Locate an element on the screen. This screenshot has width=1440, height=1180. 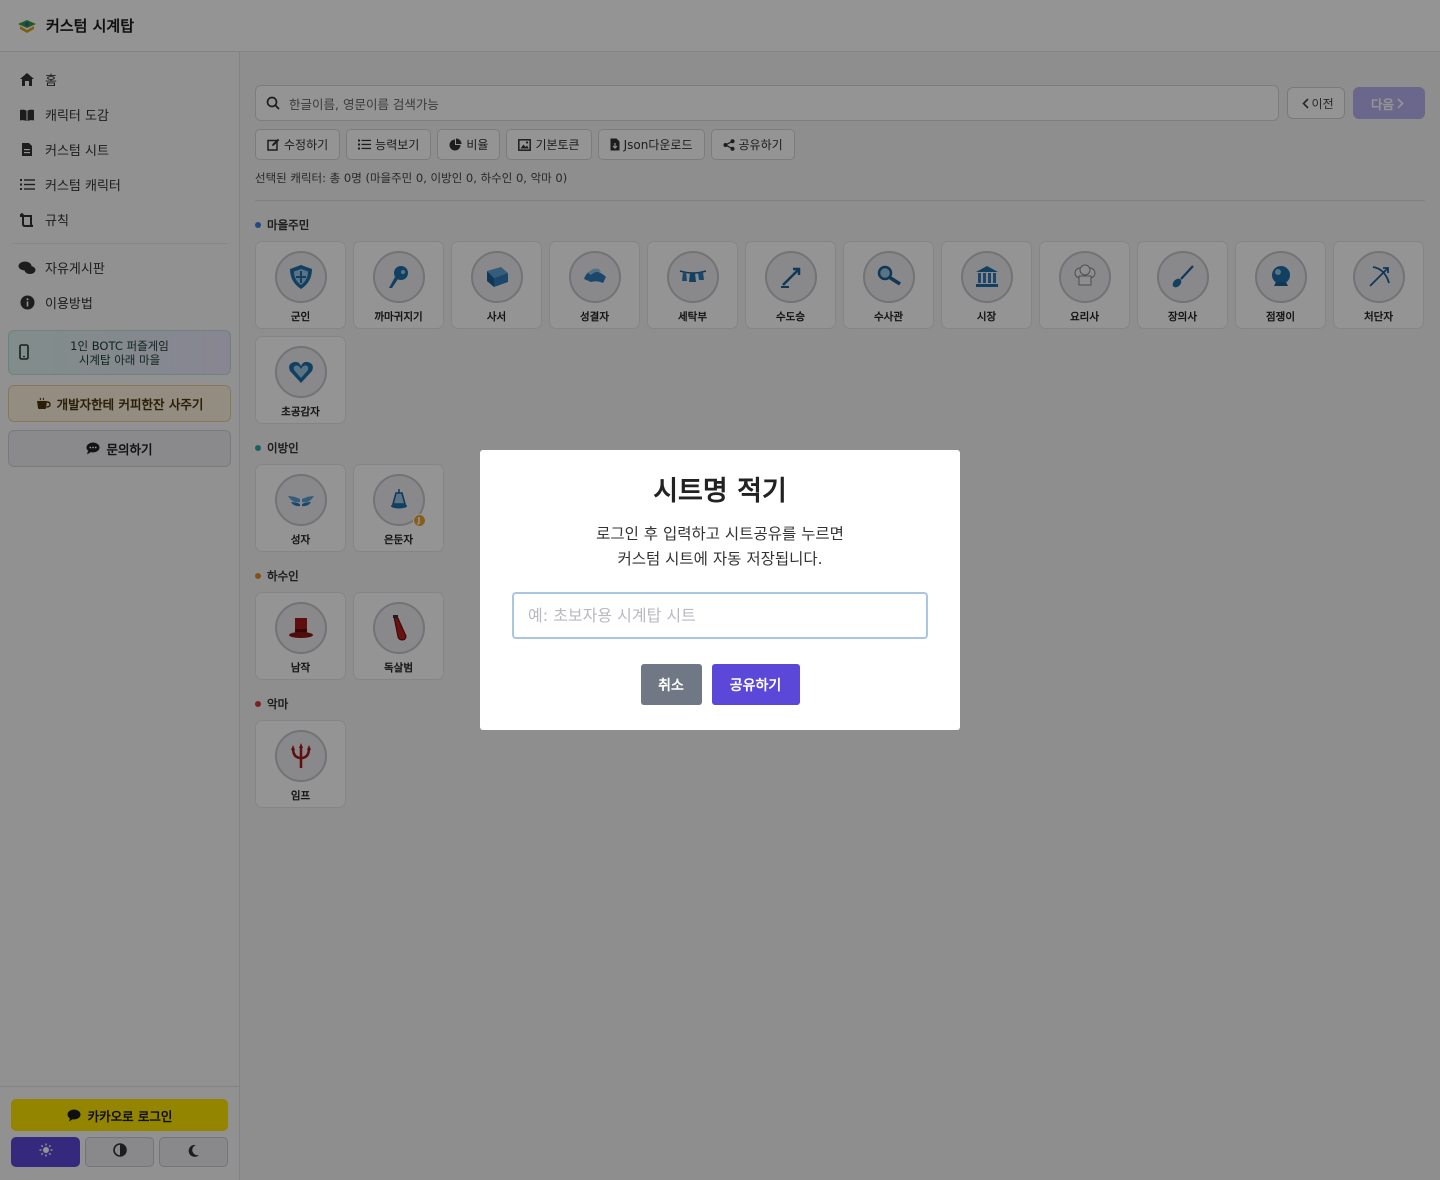
dialog-actions: 취소 공유하기 is located at coordinates (720, 684).